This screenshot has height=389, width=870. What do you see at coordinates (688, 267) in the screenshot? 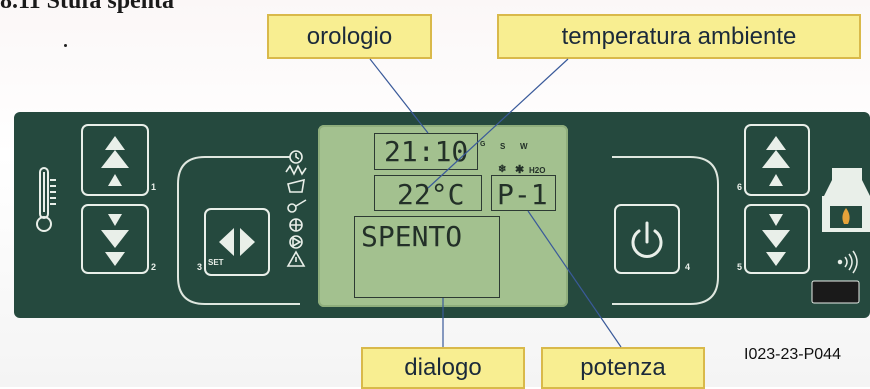
I see `button-number-4: 4` at bounding box center [688, 267].